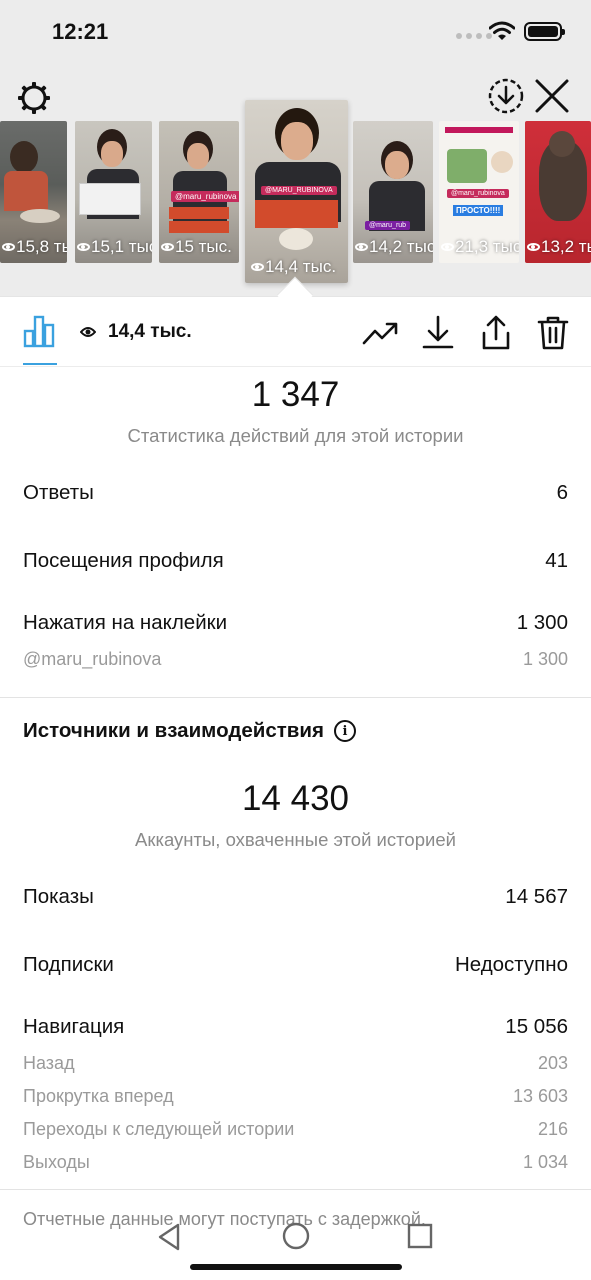  Describe the element at coordinates (344, 731) in the screenshot. I see `info-icon: i` at that location.